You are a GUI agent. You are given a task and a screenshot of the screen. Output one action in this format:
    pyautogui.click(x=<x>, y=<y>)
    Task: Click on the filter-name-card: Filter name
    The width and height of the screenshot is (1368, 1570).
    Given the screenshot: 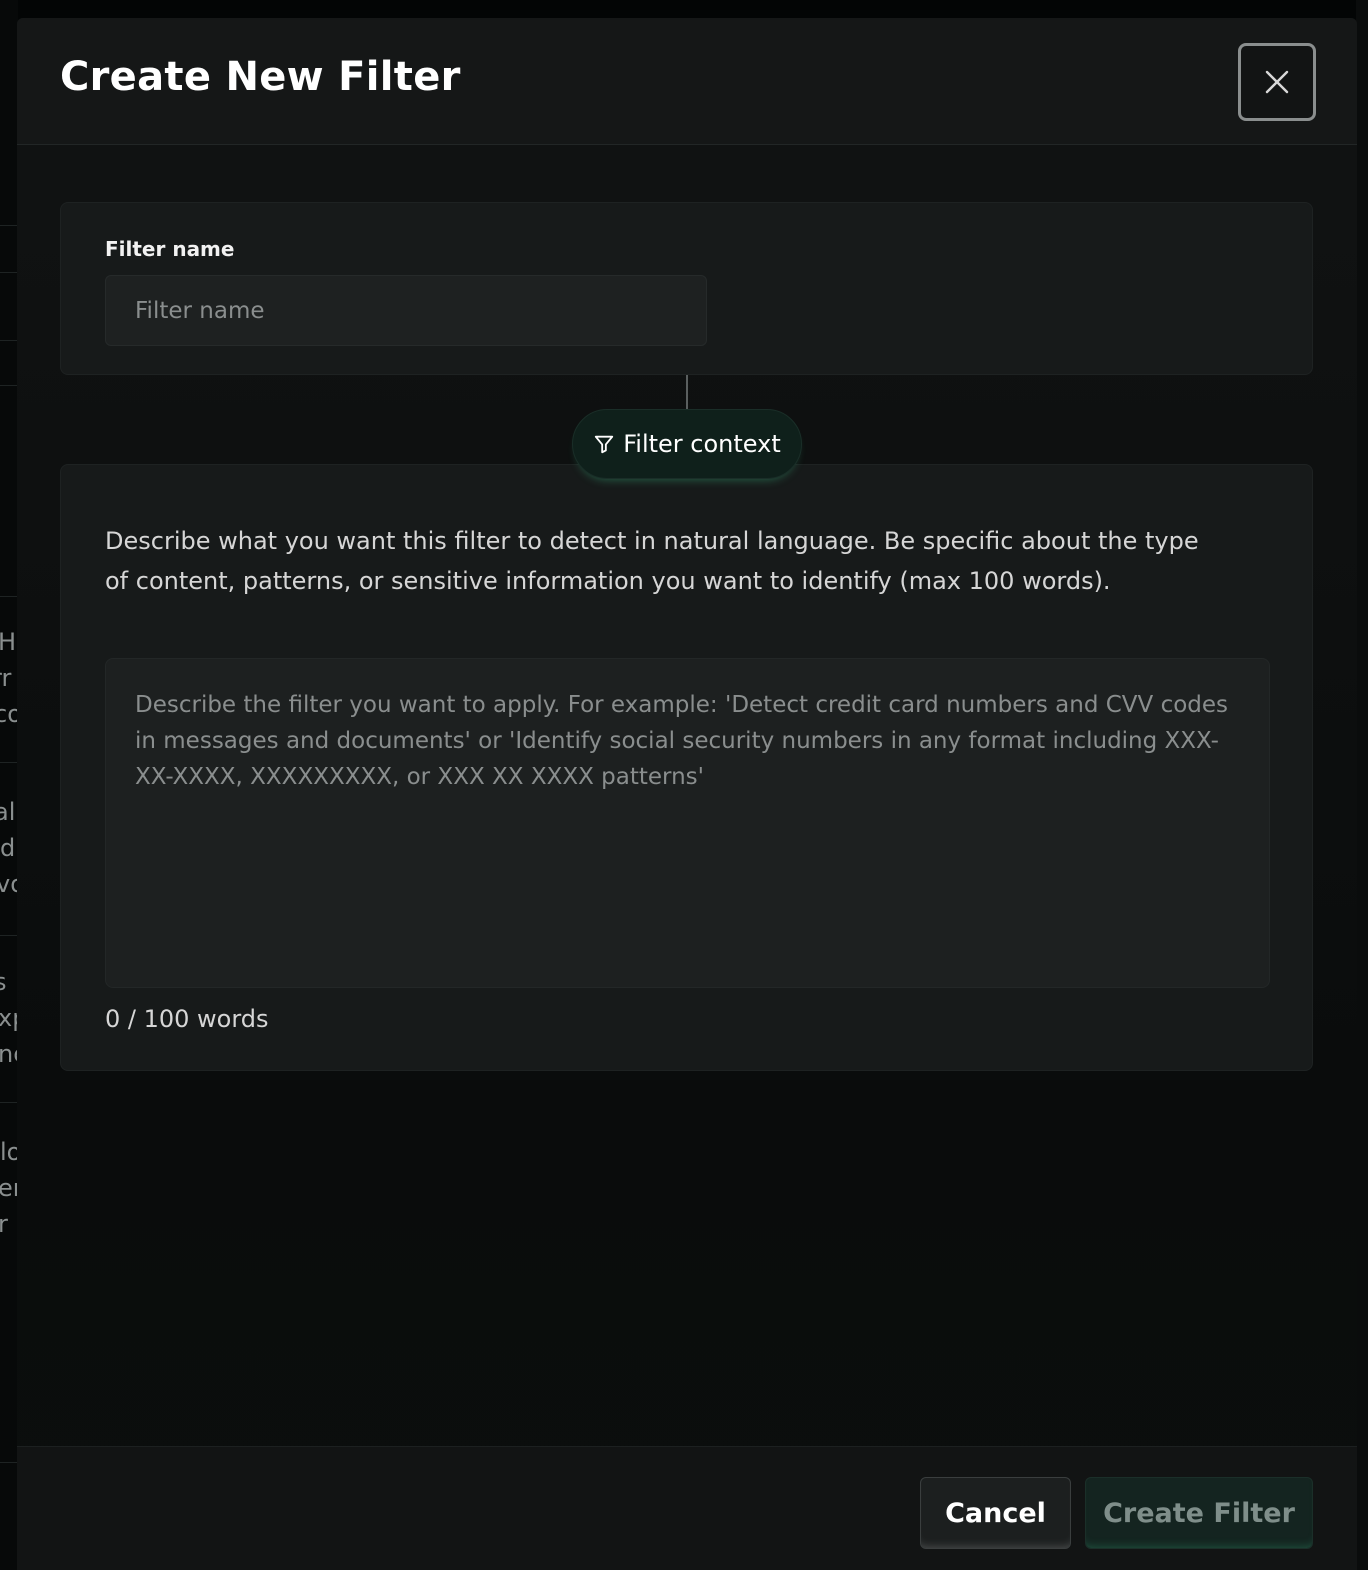 What is the action you would take?
    pyautogui.click(x=686, y=288)
    